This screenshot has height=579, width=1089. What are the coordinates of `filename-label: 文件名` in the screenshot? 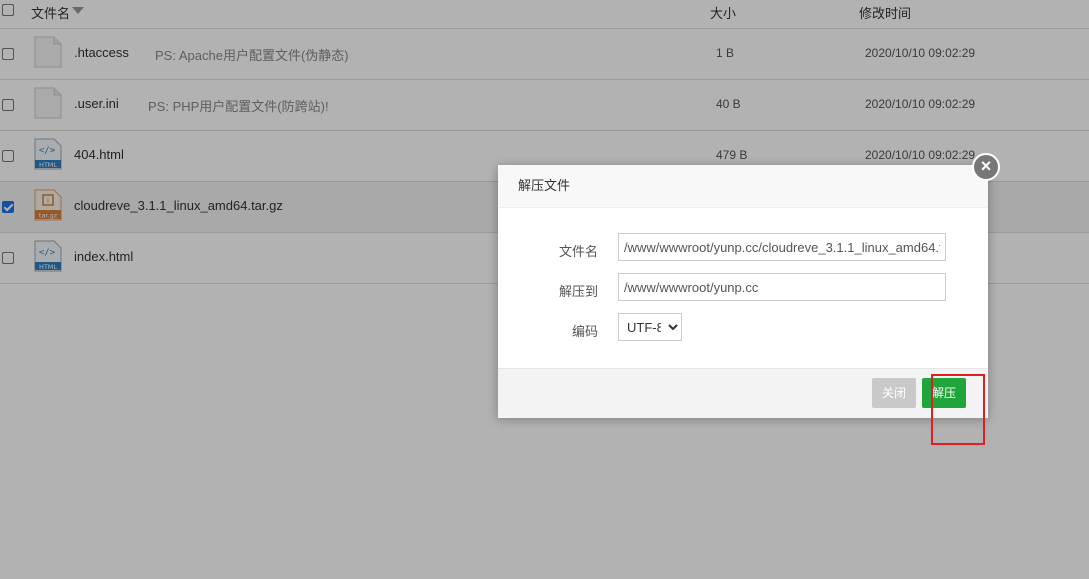 It's located at (578, 251).